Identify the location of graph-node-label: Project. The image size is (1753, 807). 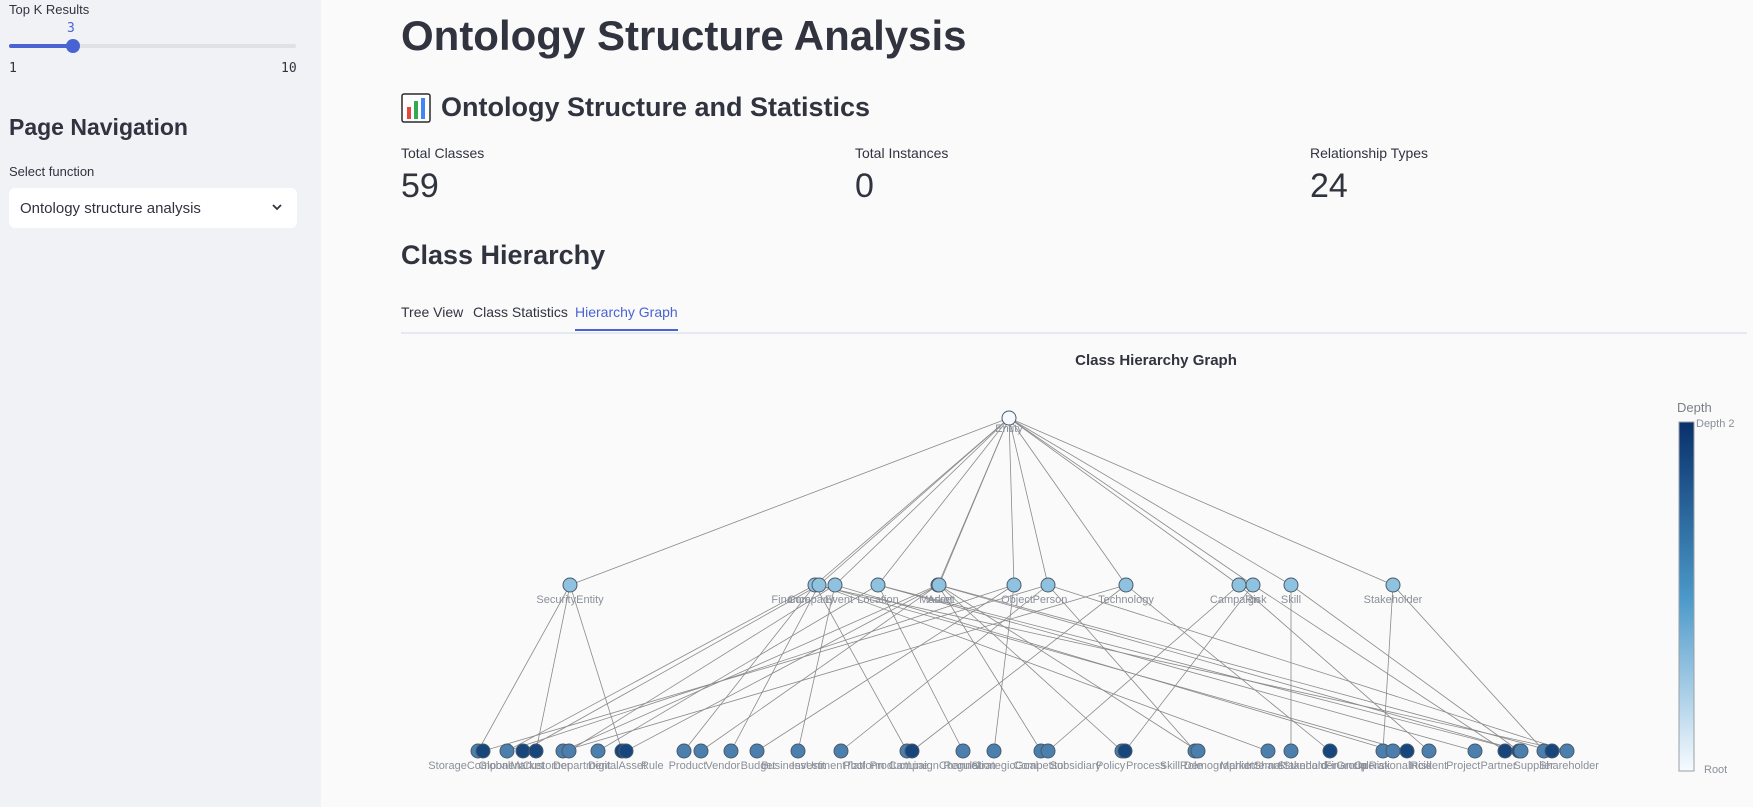
(1463, 766).